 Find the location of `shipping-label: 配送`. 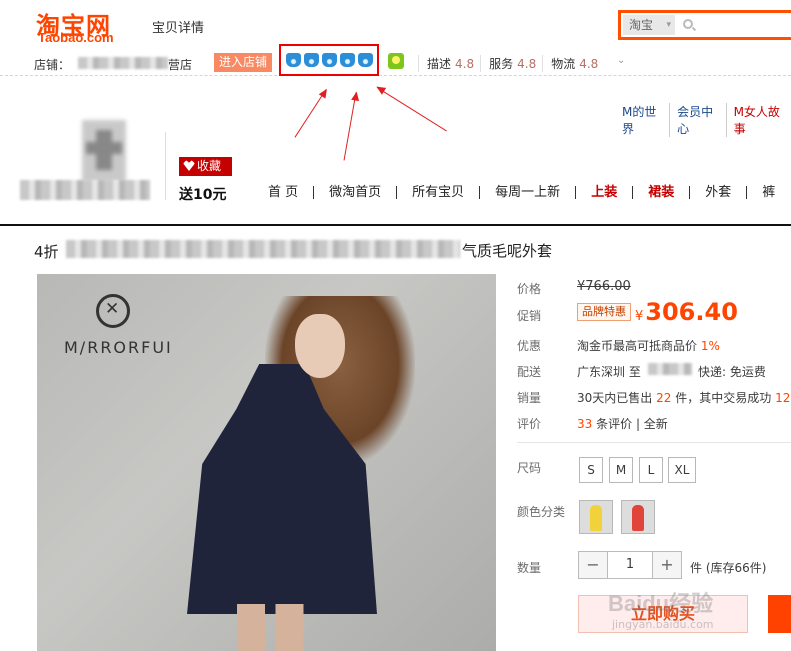

shipping-label: 配送 is located at coordinates (529, 372).